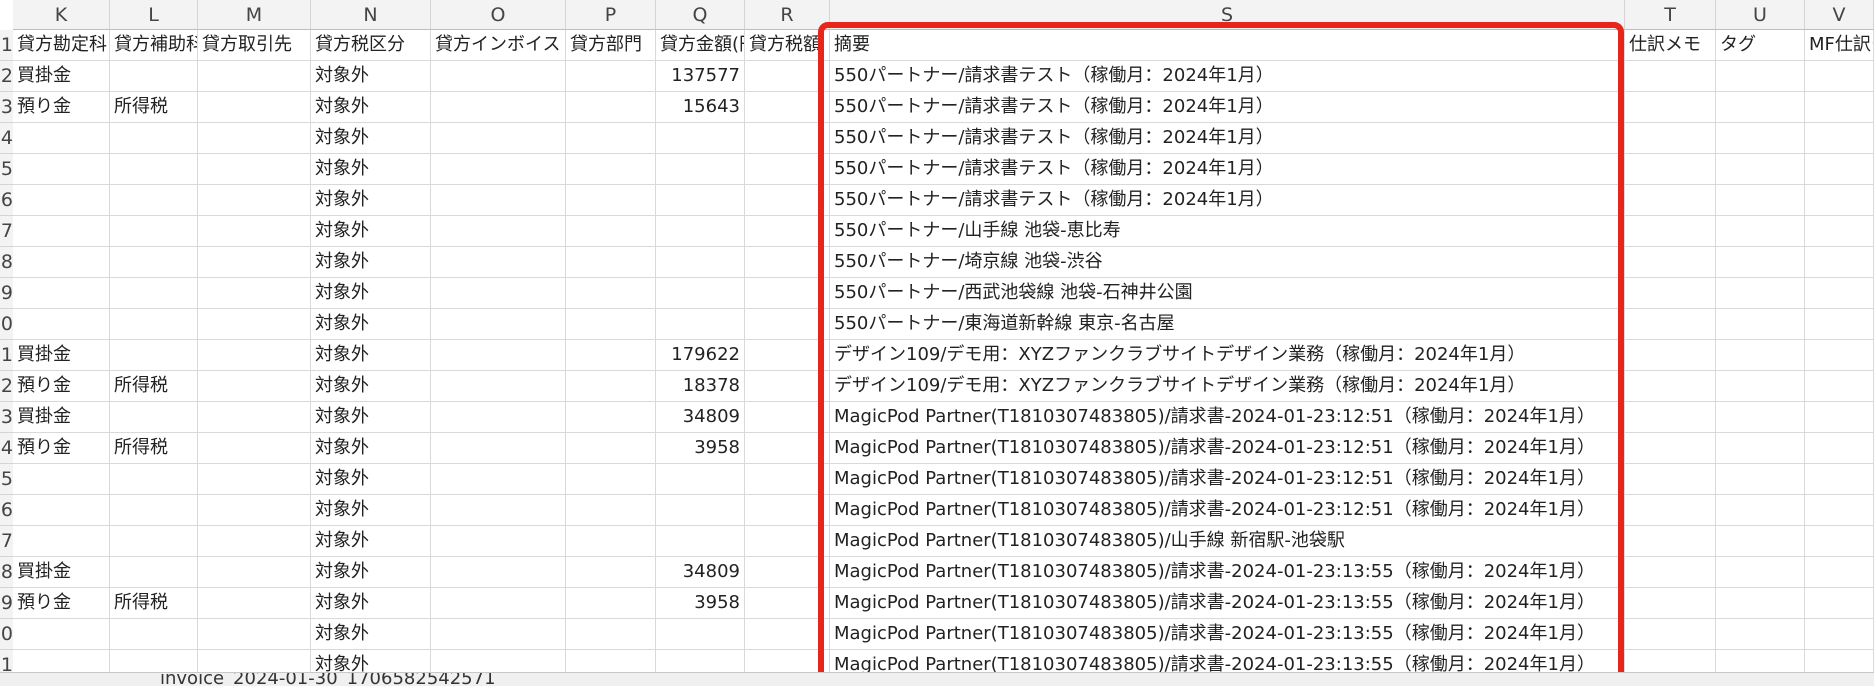 This screenshot has width=1874, height=686. What do you see at coordinates (787, 15) in the screenshot?
I see `column-header-r: R` at bounding box center [787, 15].